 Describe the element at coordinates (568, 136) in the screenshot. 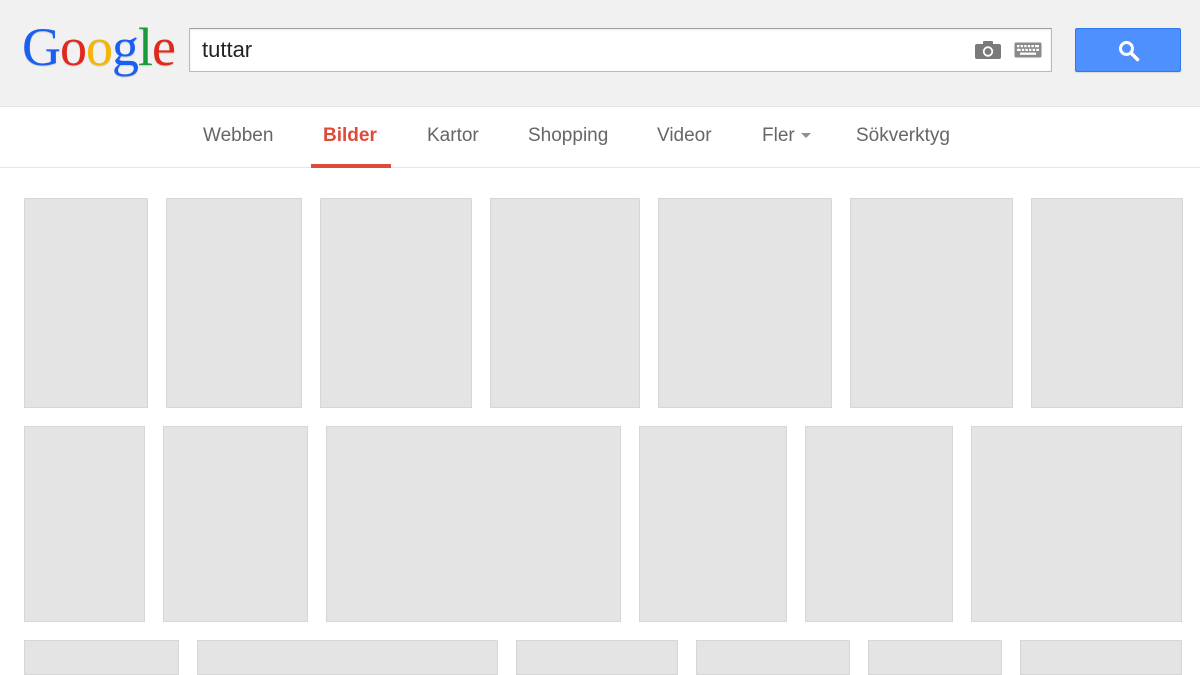

I see `tab-shopping: Shopping` at that location.